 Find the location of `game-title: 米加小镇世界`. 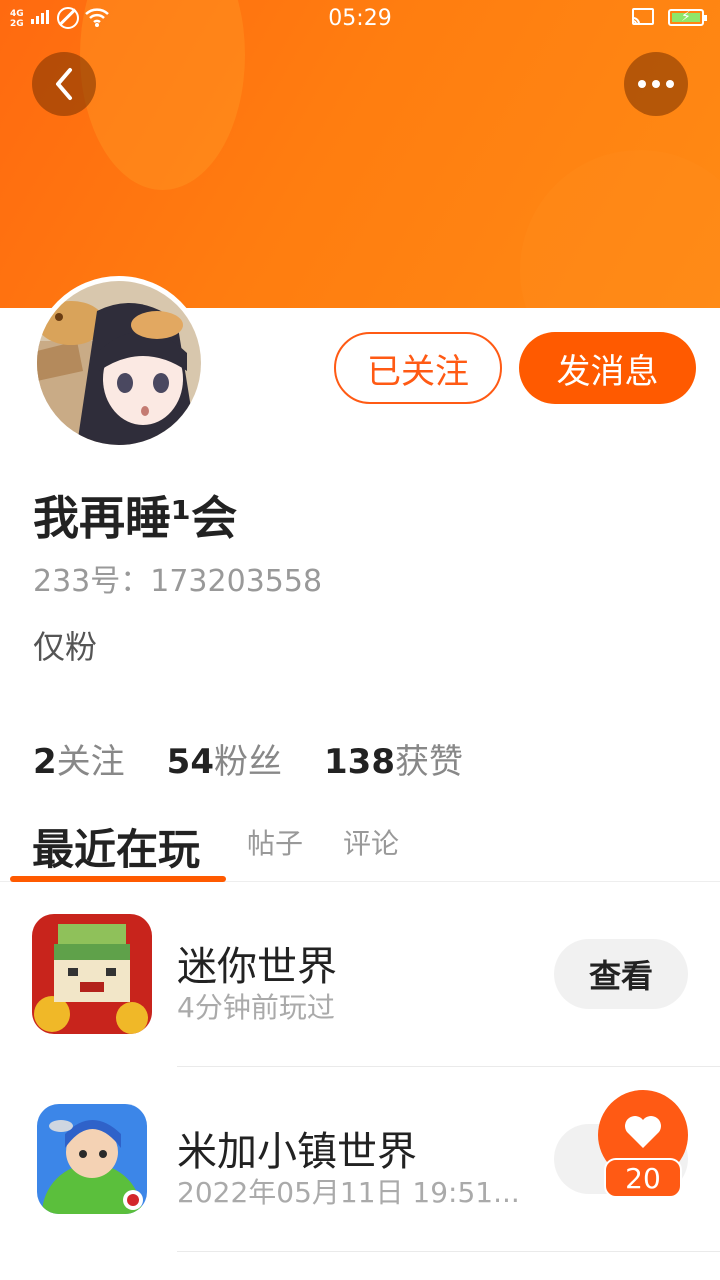

game-title: 米加小镇世界 is located at coordinates (297, 1152).